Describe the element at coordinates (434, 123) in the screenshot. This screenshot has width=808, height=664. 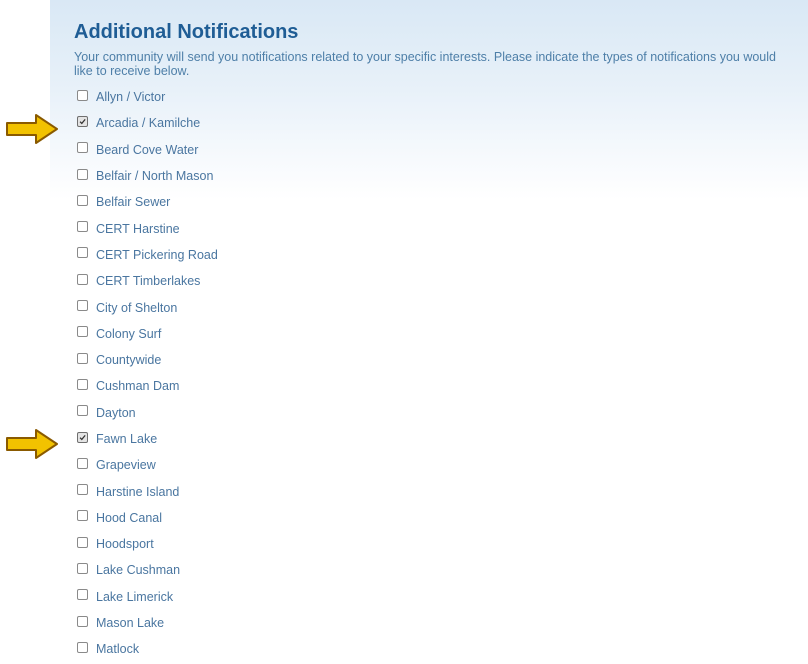
I see `notification-option: Arcadia / Kamilche` at that location.